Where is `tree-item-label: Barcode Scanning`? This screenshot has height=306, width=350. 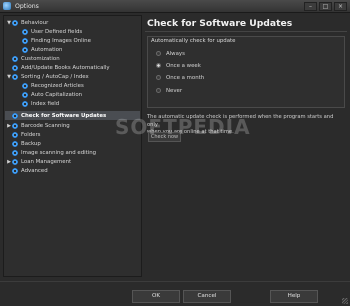
tree-item-label: Barcode Scanning is located at coordinates (45, 125).